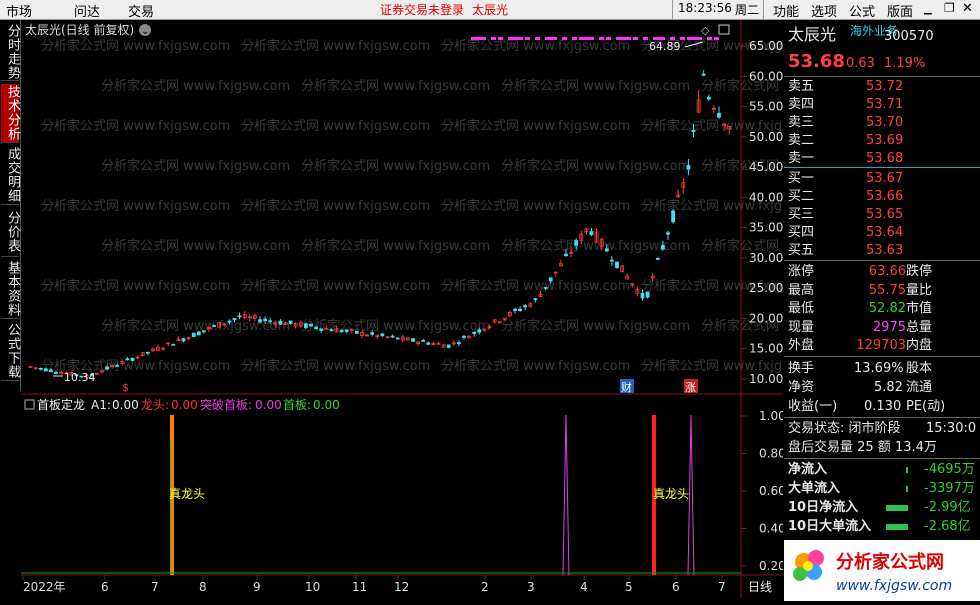 This screenshot has width=980, height=605. What do you see at coordinates (905, 63) in the screenshot?
I see `price-change-pct: 1.19%` at bounding box center [905, 63].